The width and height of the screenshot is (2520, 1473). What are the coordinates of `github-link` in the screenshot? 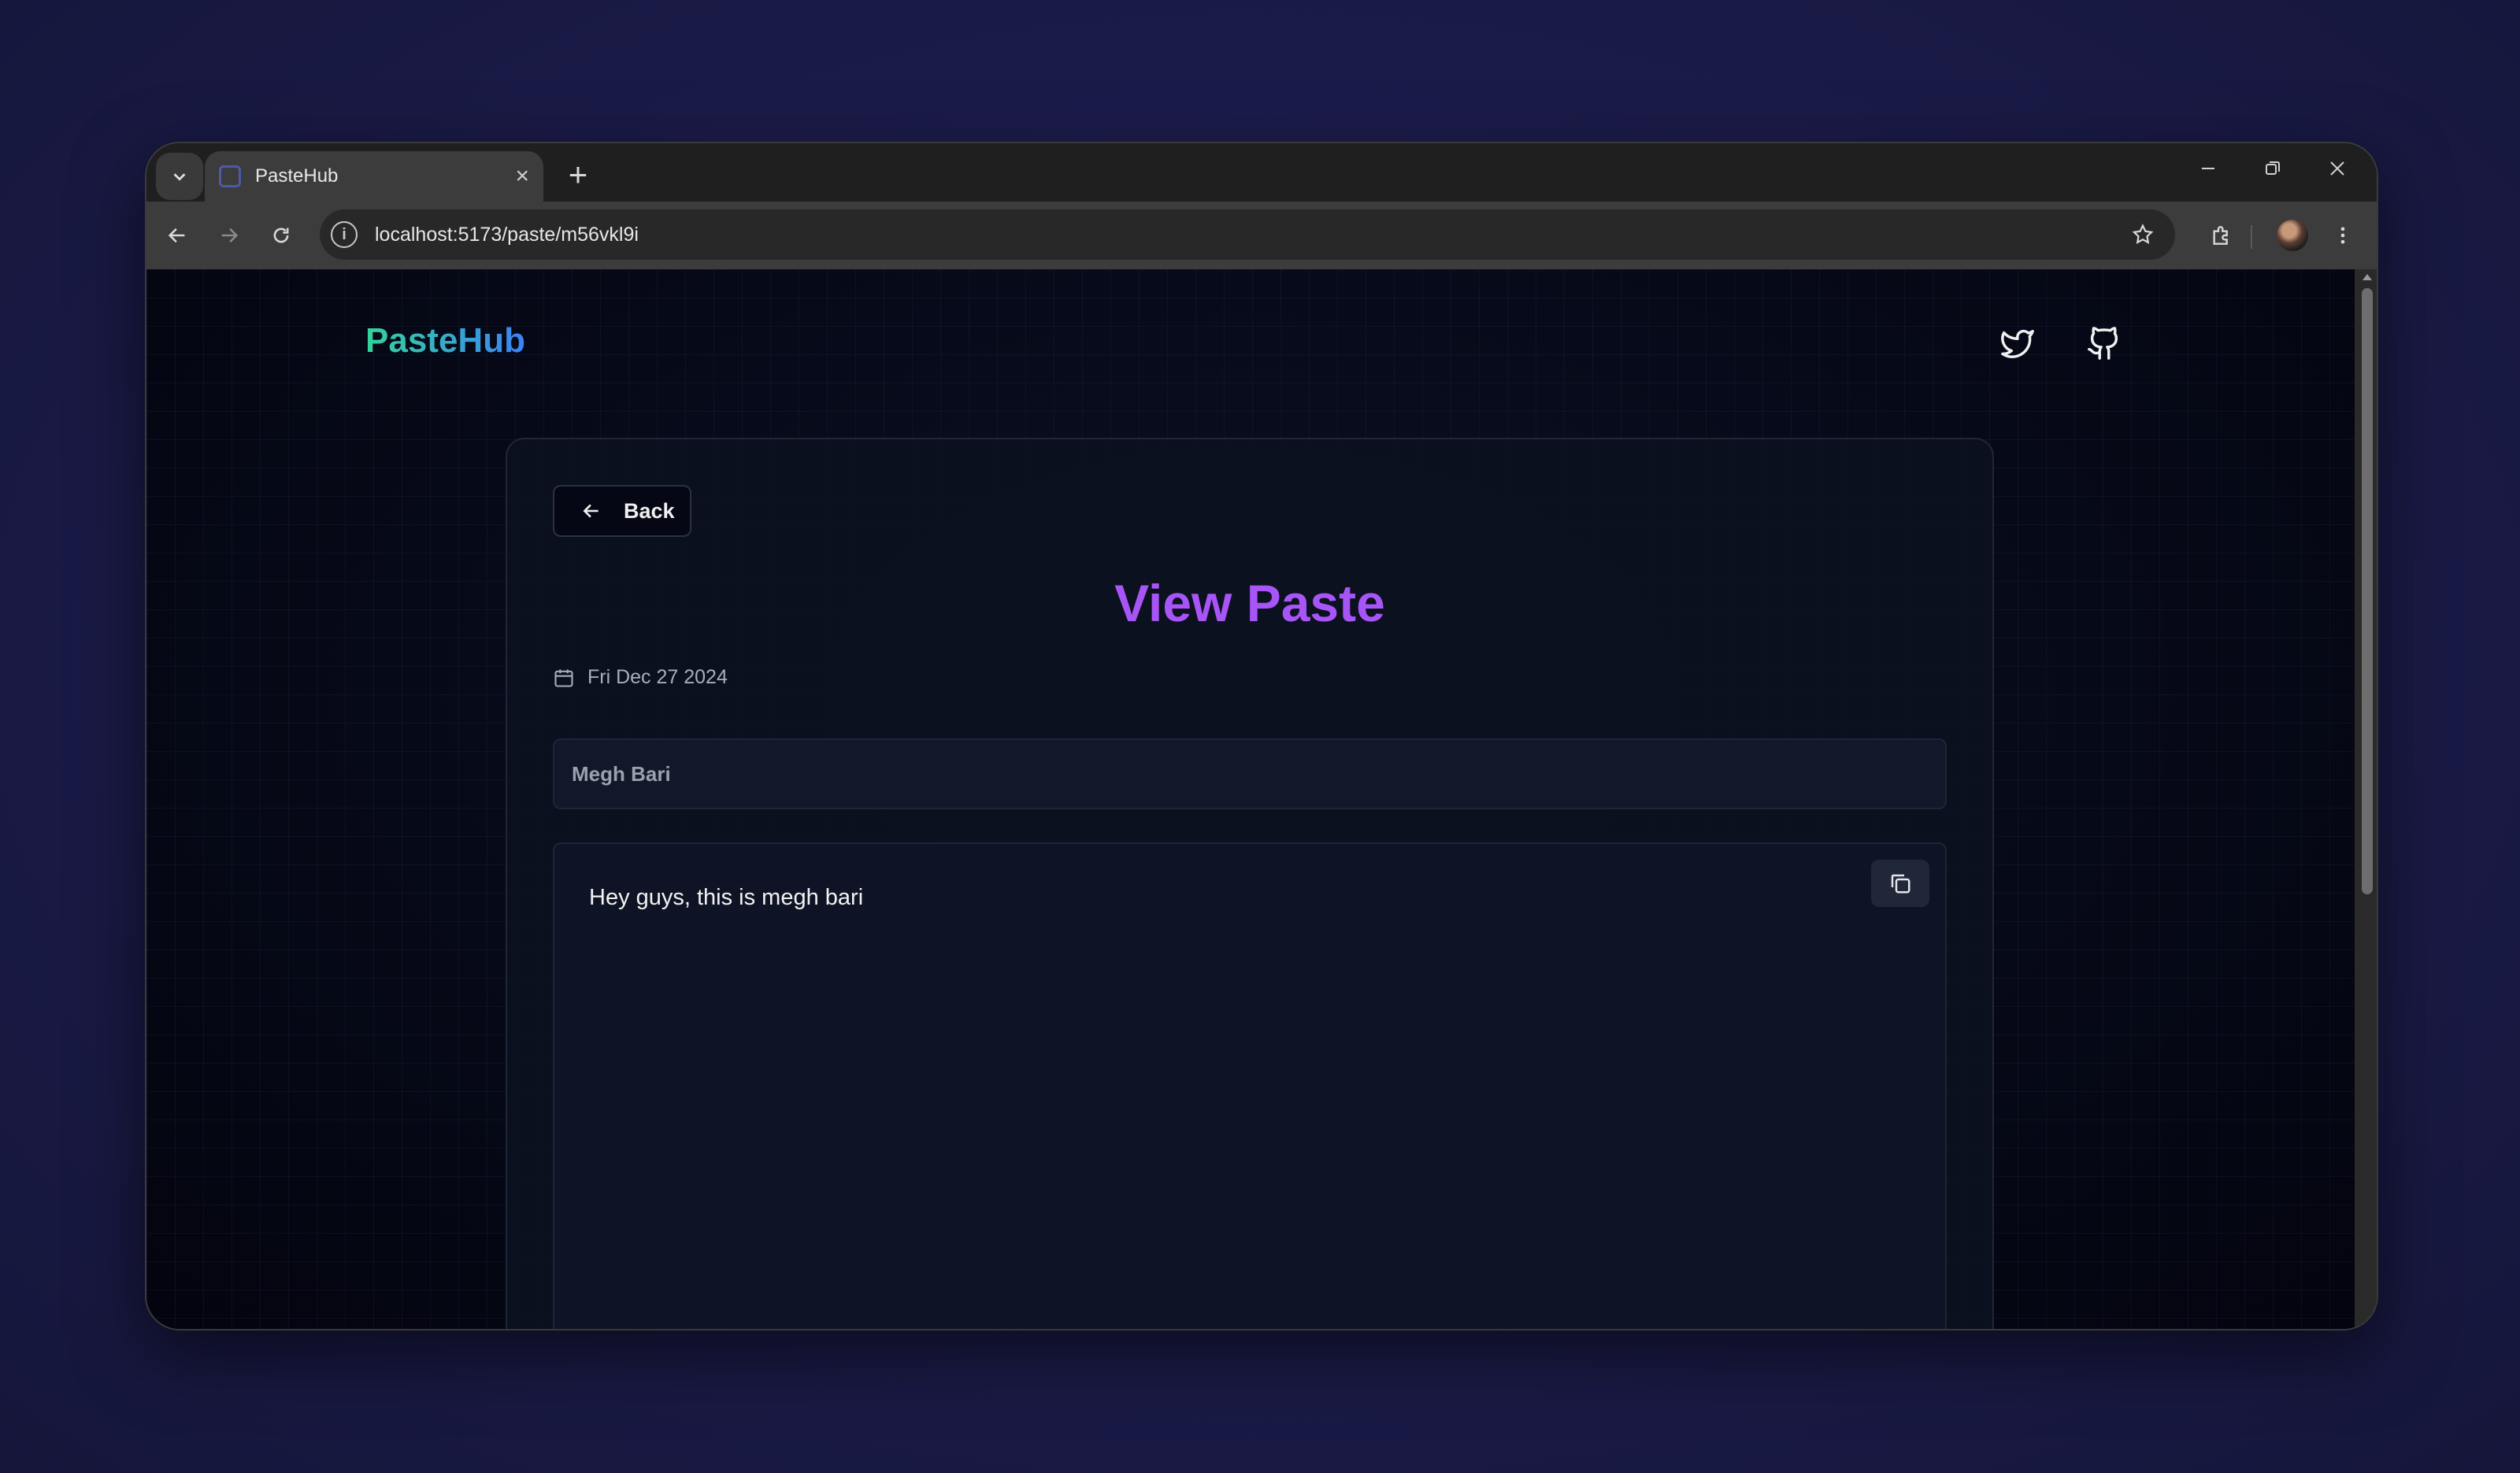 It's located at (2104, 343).